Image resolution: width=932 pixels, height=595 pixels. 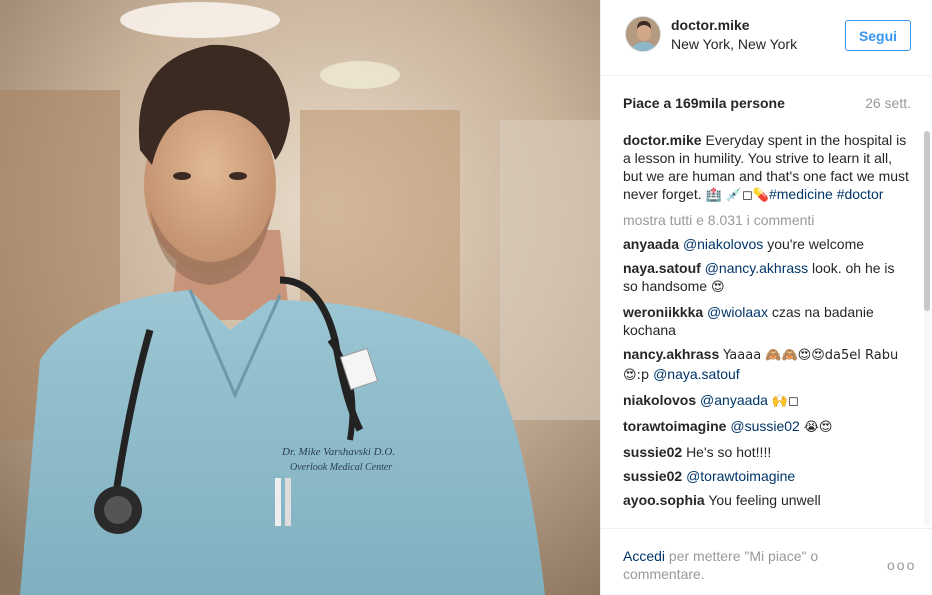 I want to click on comment-mention: @niakolovos, so click(x=723, y=244).